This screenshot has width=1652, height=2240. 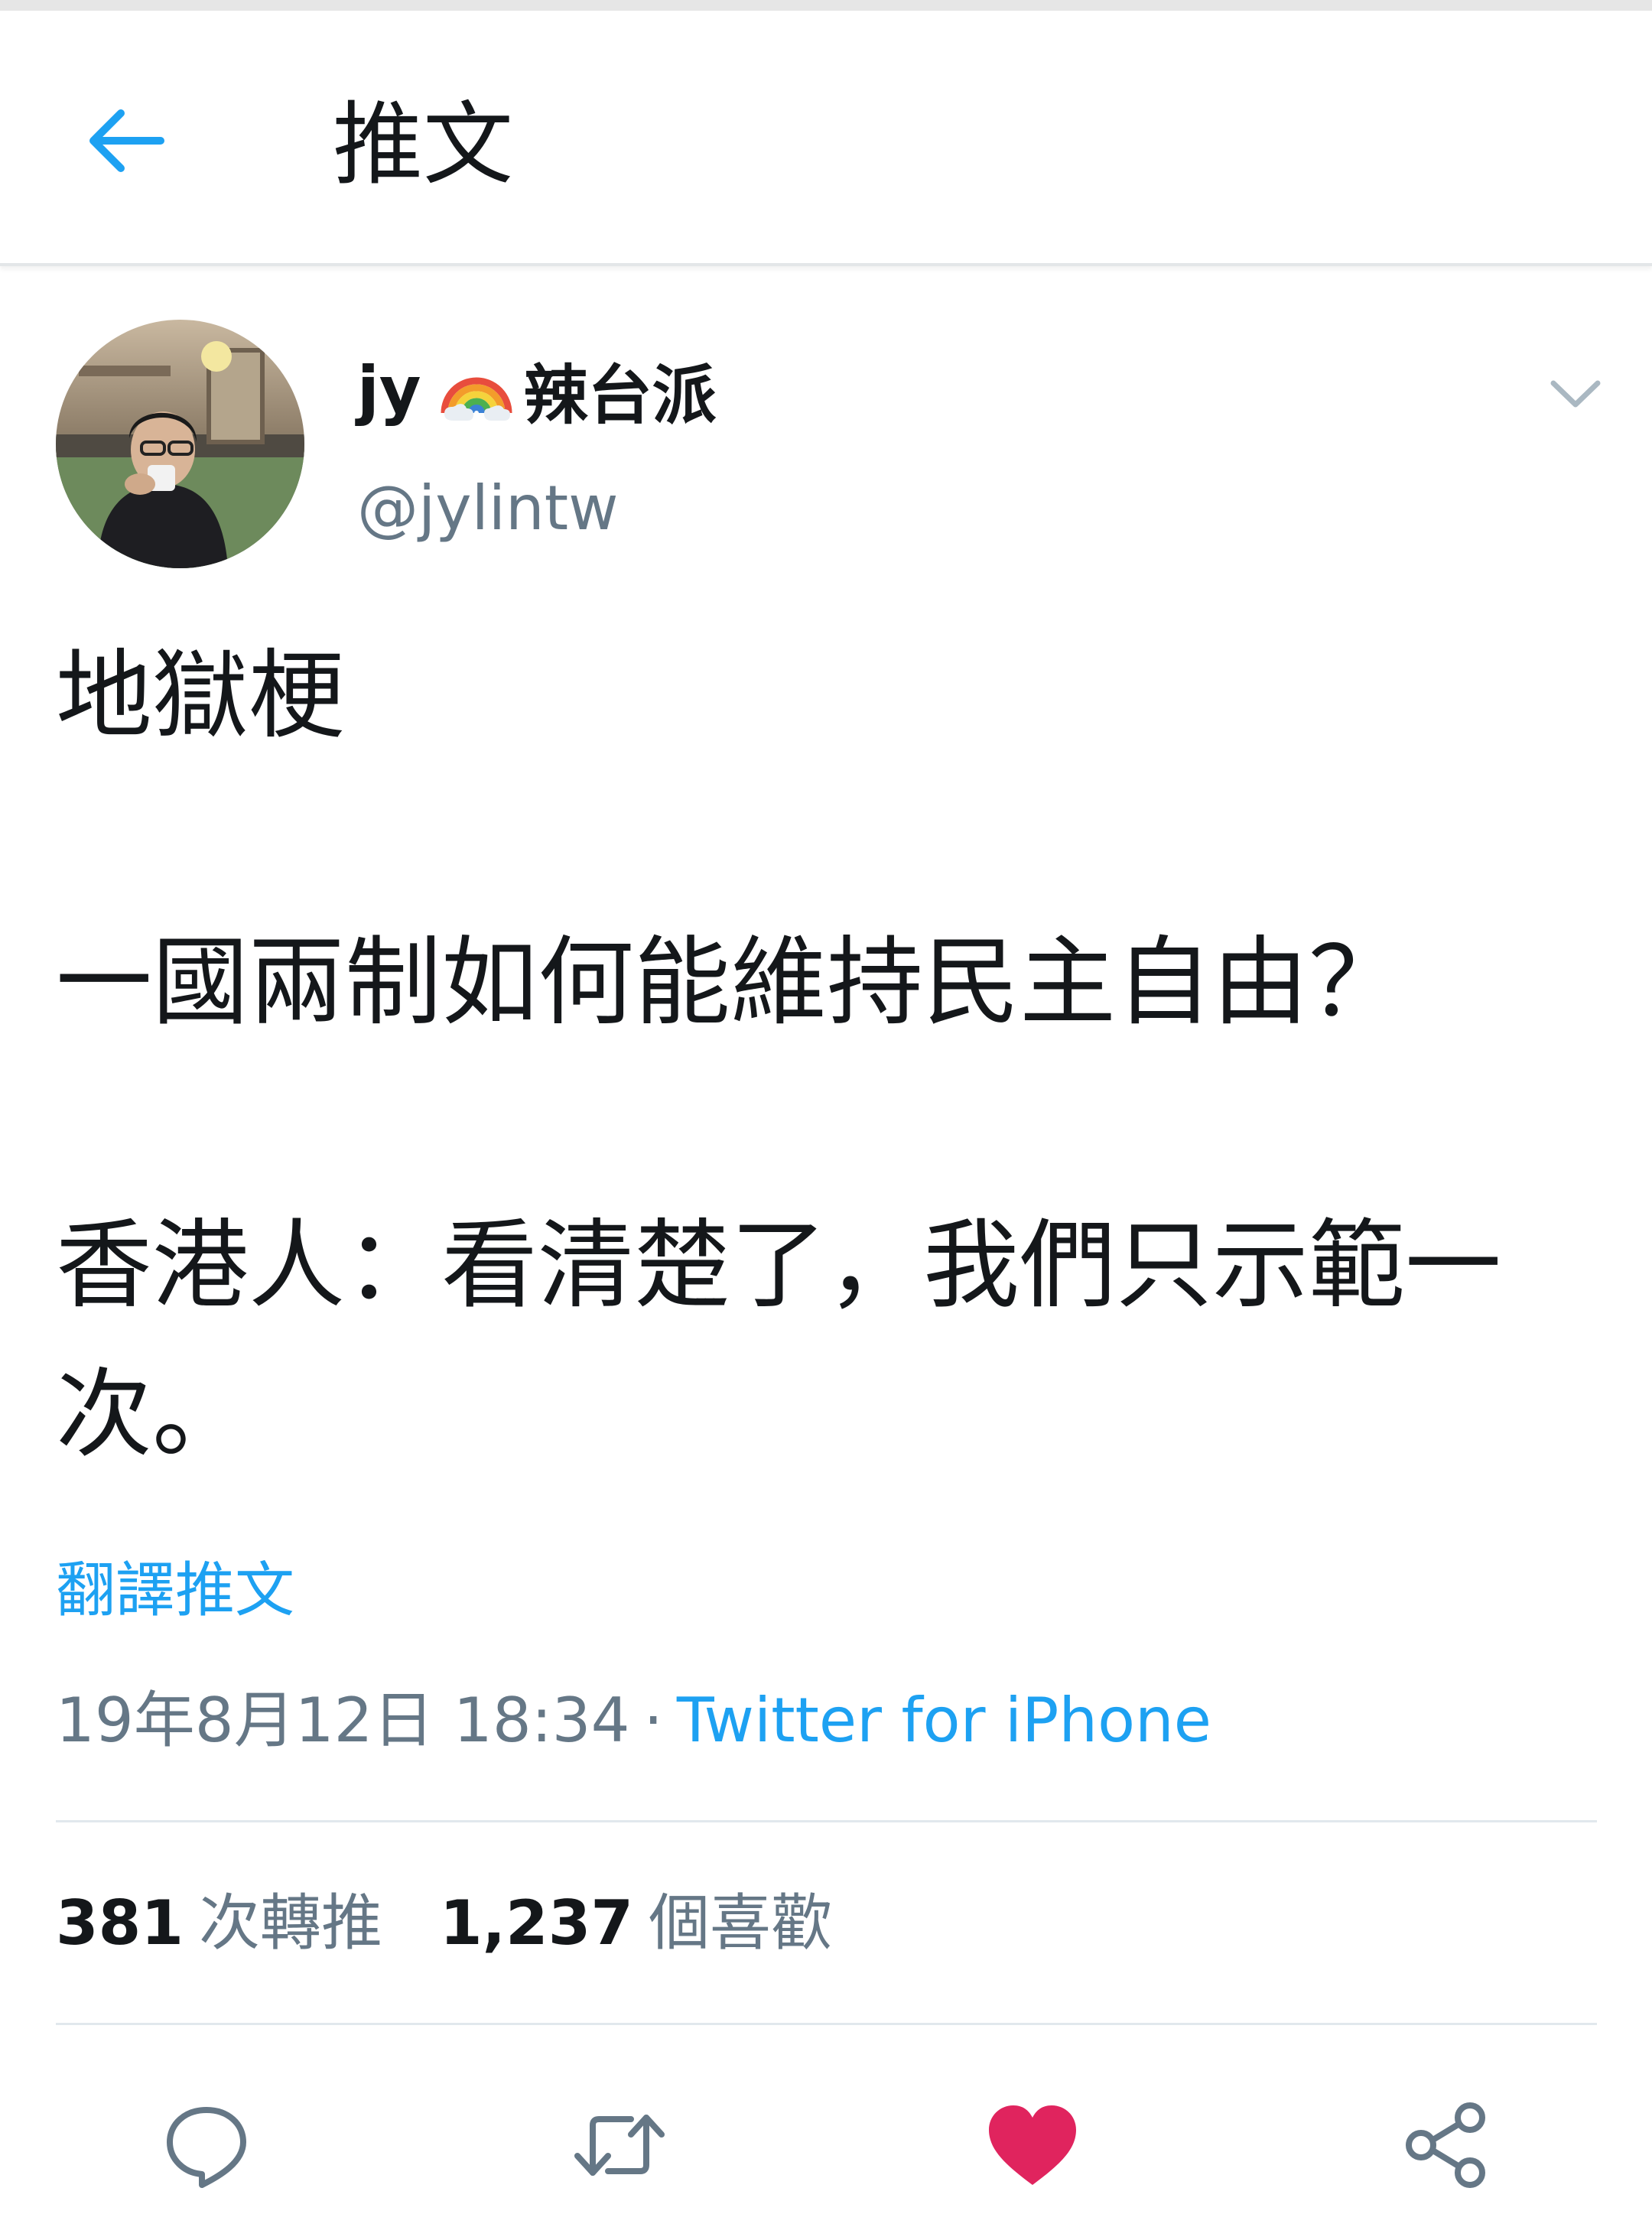 What do you see at coordinates (477, 399) in the screenshot?
I see `rainbow-emoji-icon` at bounding box center [477, 399].